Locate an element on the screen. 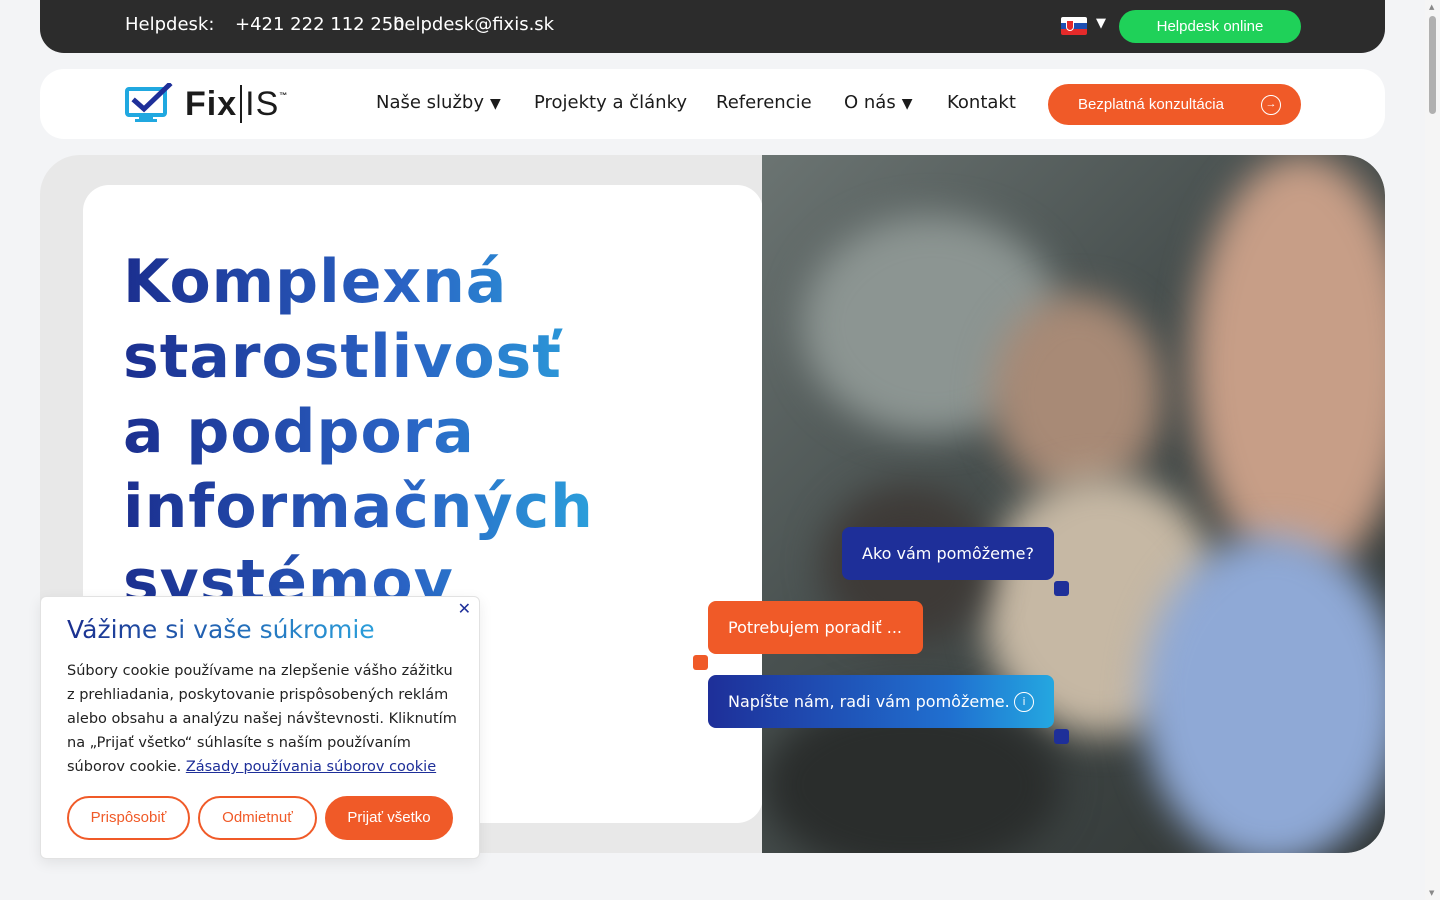  reject-button: Odmietnuť is located at coordinates (257, 818).